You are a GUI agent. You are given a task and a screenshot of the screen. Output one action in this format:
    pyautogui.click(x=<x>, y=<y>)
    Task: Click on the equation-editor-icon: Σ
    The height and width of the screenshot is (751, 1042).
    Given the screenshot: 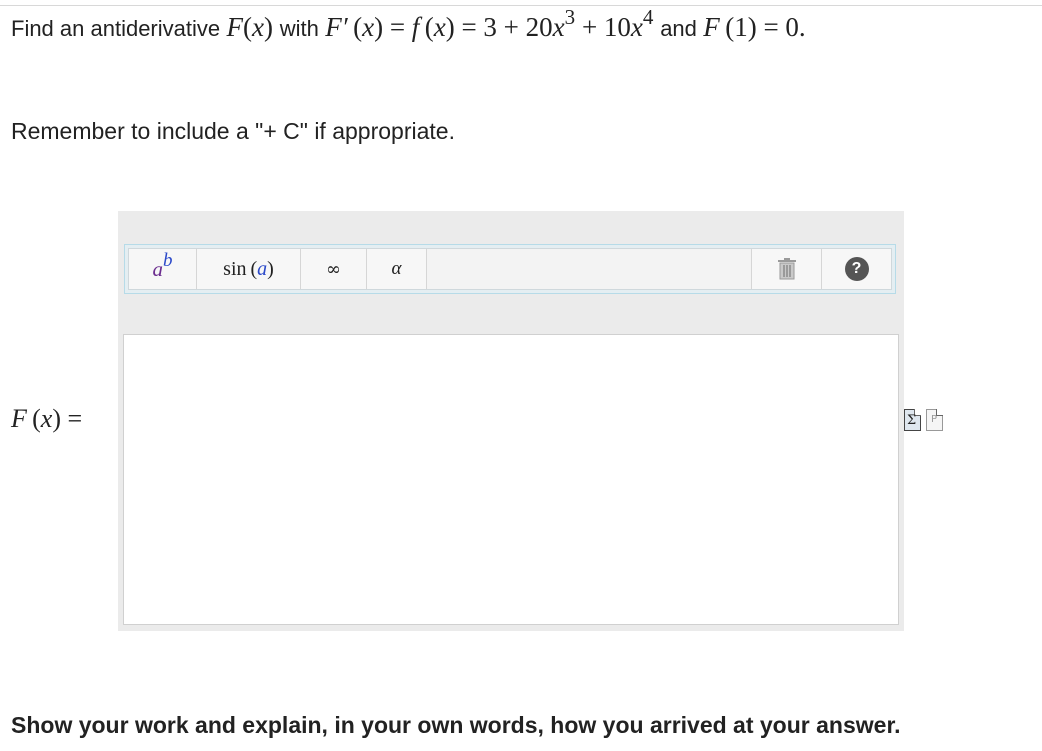 What is the action you would take?
    pyautogui.click(x=912, y=420)
    